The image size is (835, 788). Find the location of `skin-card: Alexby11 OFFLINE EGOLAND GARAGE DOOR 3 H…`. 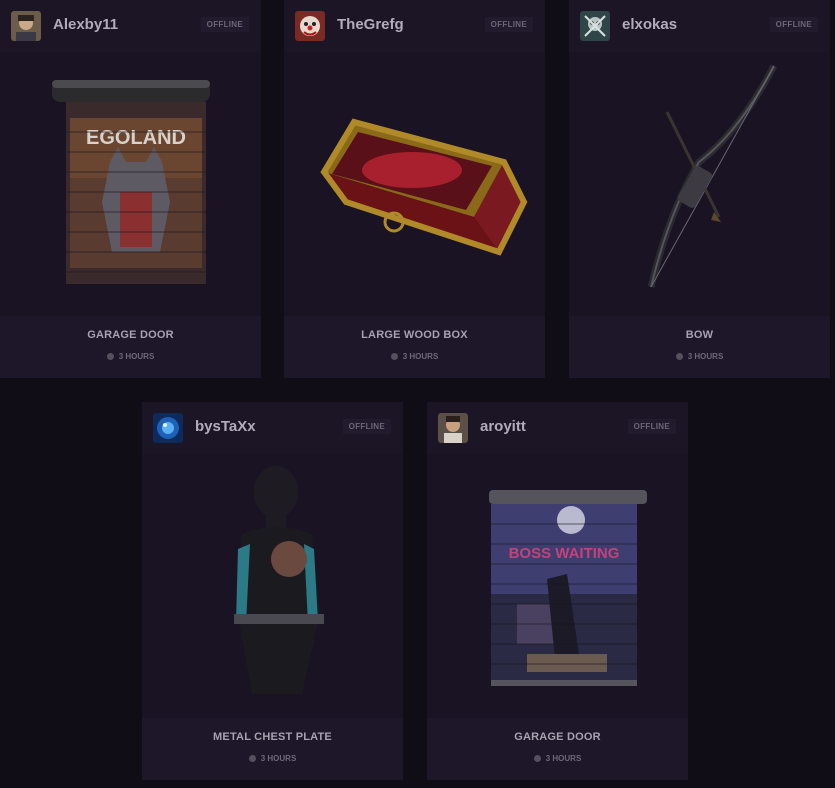

skin-card: Alexby11 OFFLINE EGOLAND GARAGE DOOR 3 H… is located at coordinates (130, 189).